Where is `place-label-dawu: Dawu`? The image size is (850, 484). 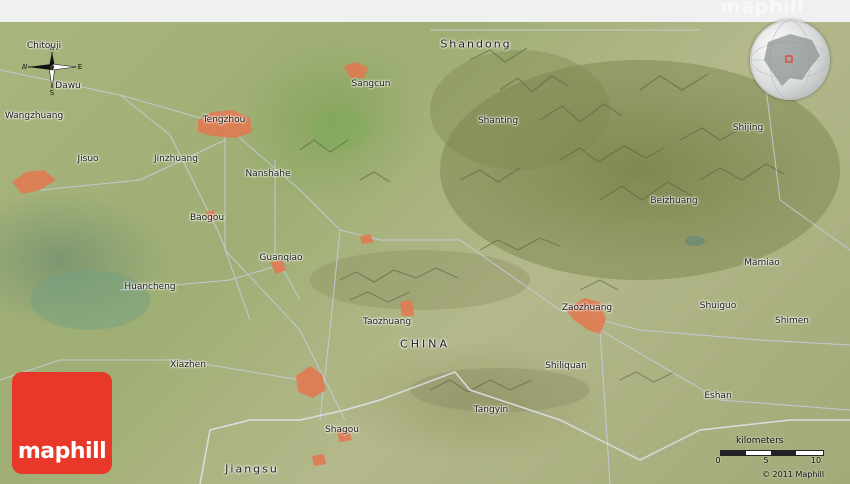
place-label-dawu: Dawu is located at coordinates (68, 86).